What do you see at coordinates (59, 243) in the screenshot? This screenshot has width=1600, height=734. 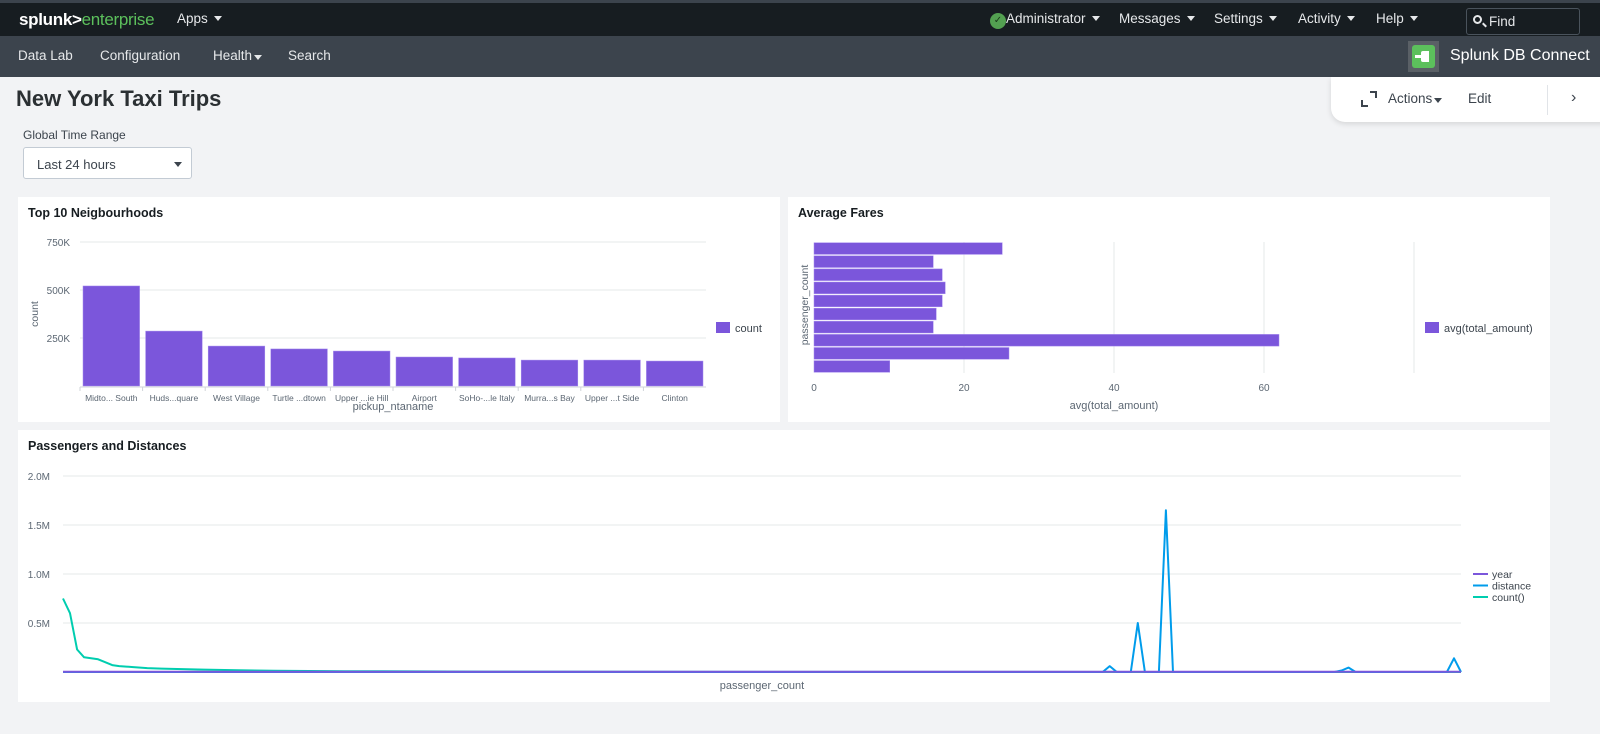 I see `y-tick-label: 750K` at bounding box center [59, 243].